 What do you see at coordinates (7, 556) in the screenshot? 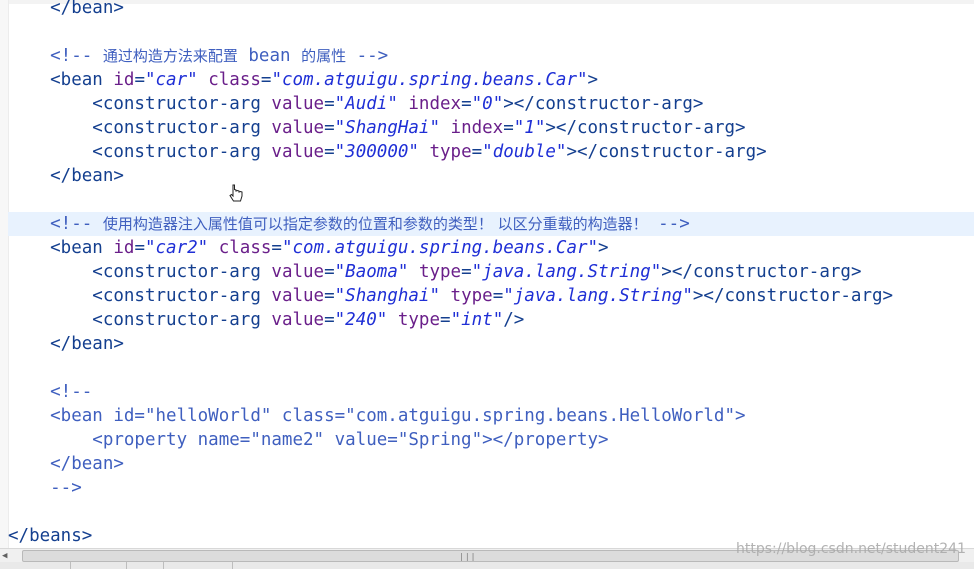
I see `triangle-left-icon: ◀` at bounding box center [7, 556].